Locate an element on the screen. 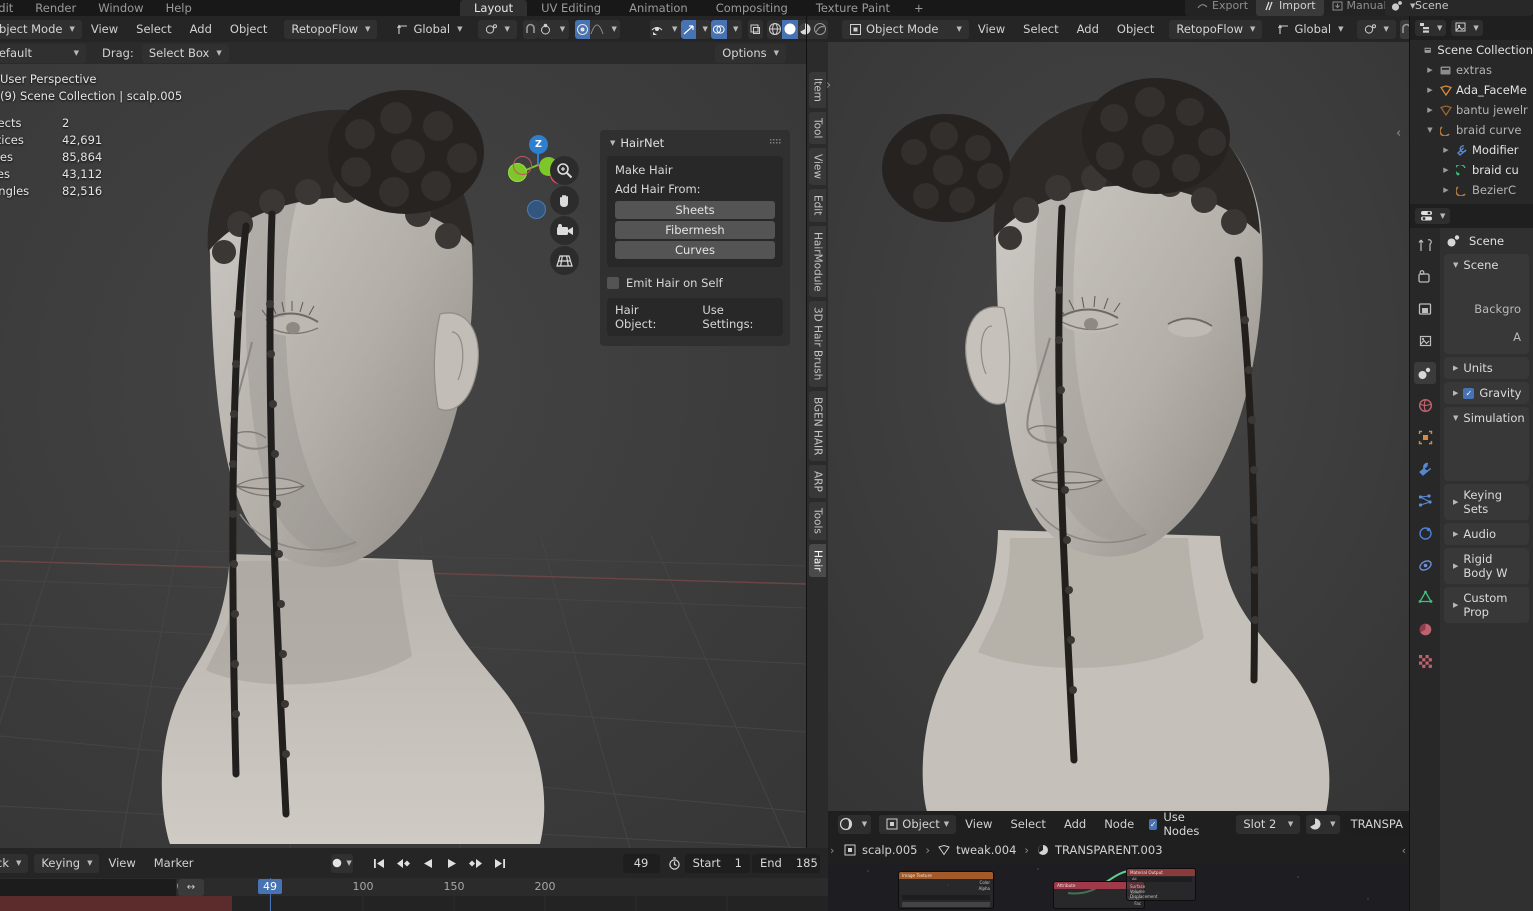 Image resolution: width=1533 pixels, height=911 pixels. proportional-chevron-icon: ▼ is located at coordinates (560, 29).